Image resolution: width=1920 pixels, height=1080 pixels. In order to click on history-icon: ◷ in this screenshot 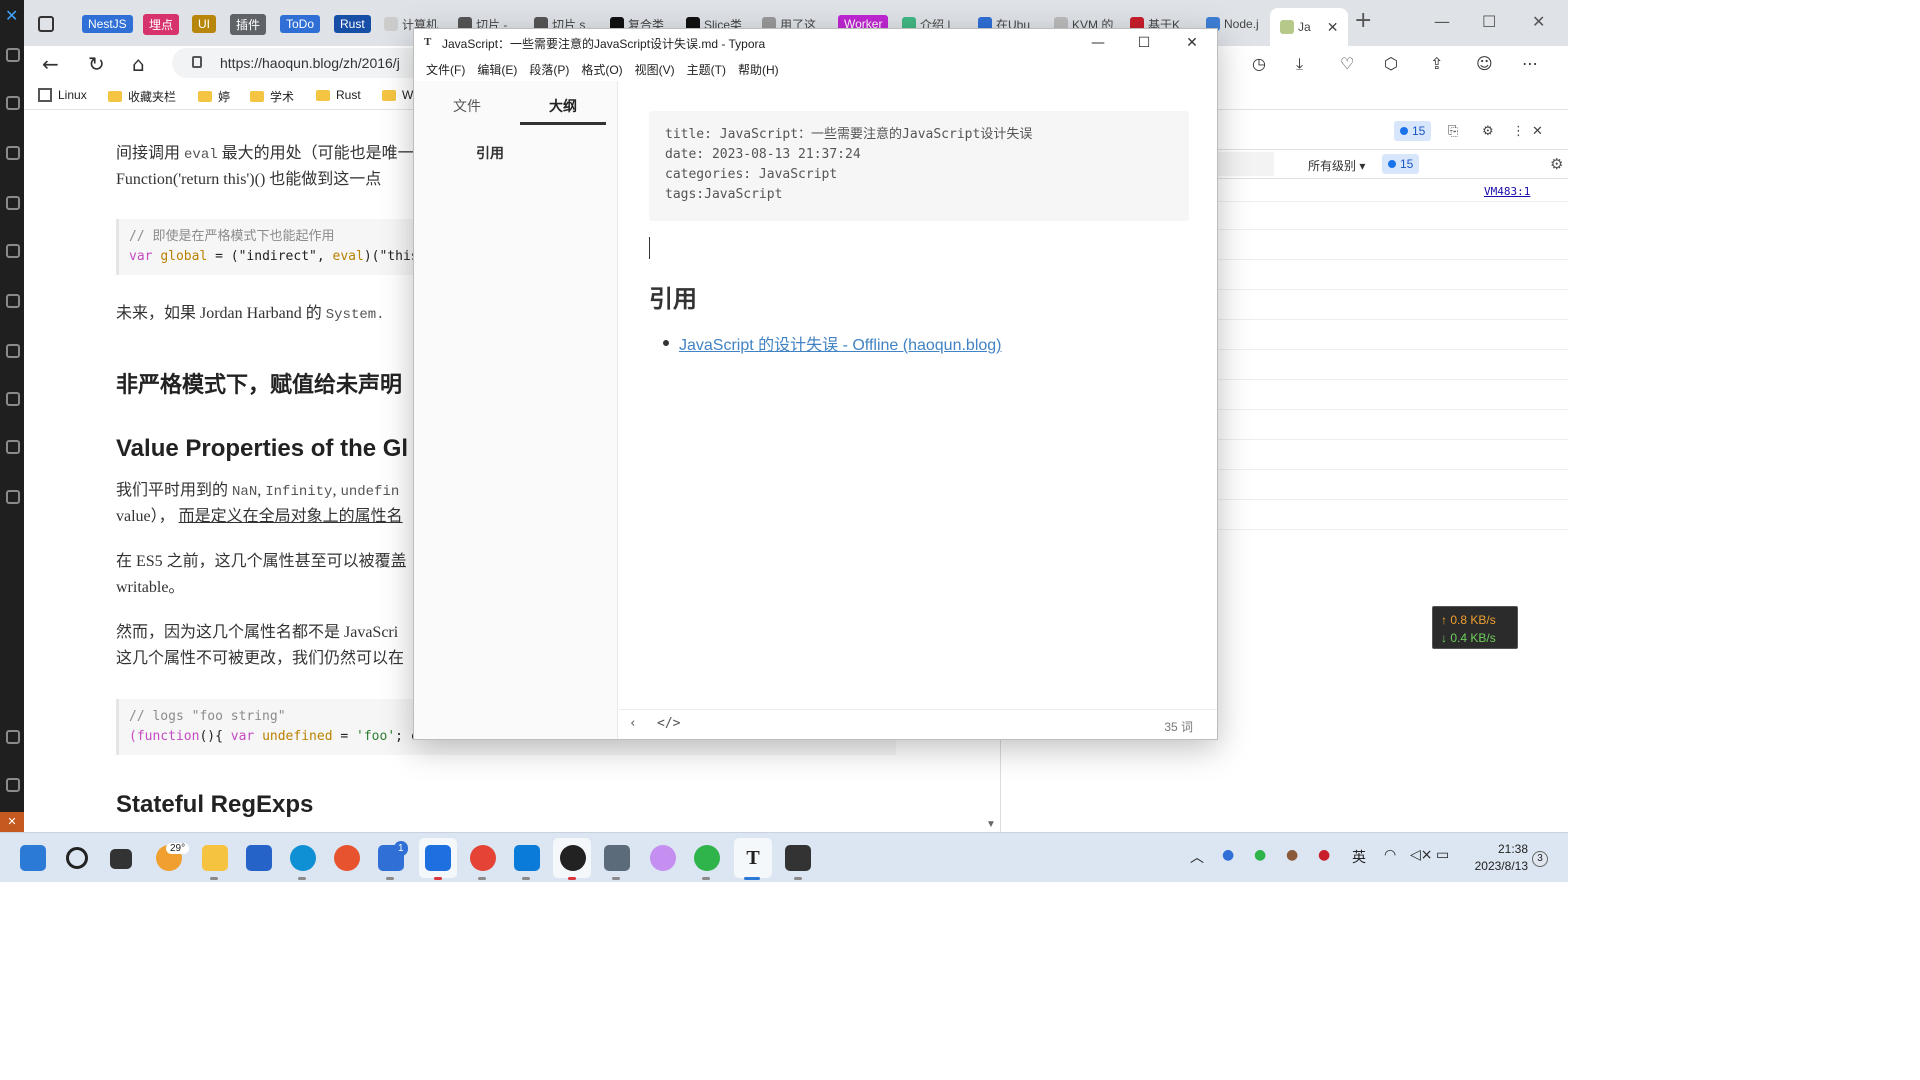, I will do `click(1259, 63)`.